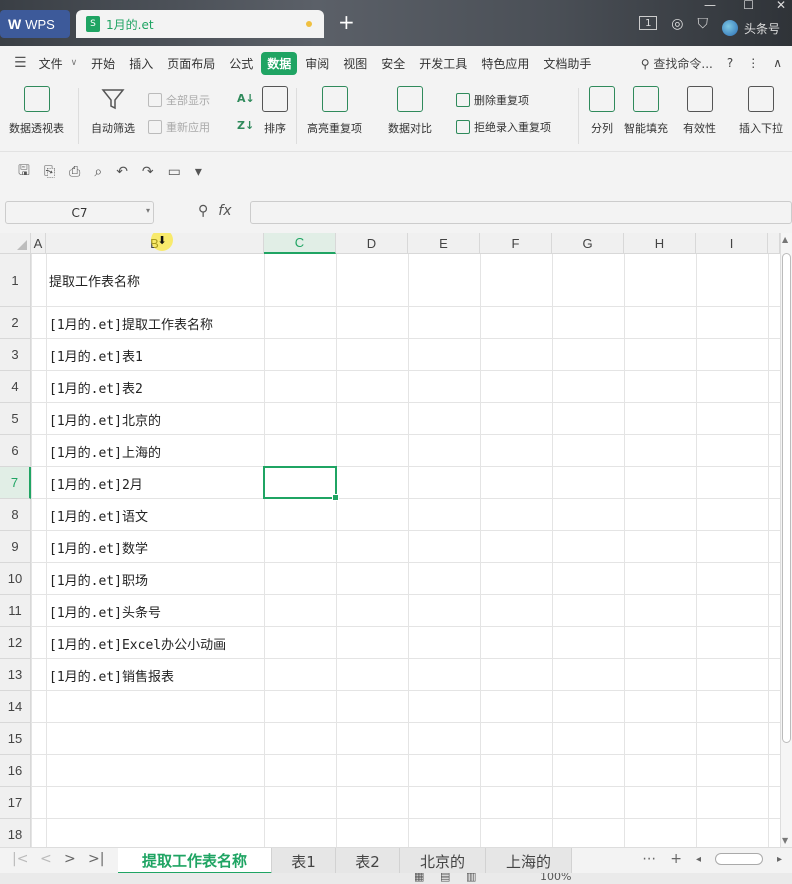 The image size is (792, 884). I want to click on menu-home: 开始, so click(103, 63).